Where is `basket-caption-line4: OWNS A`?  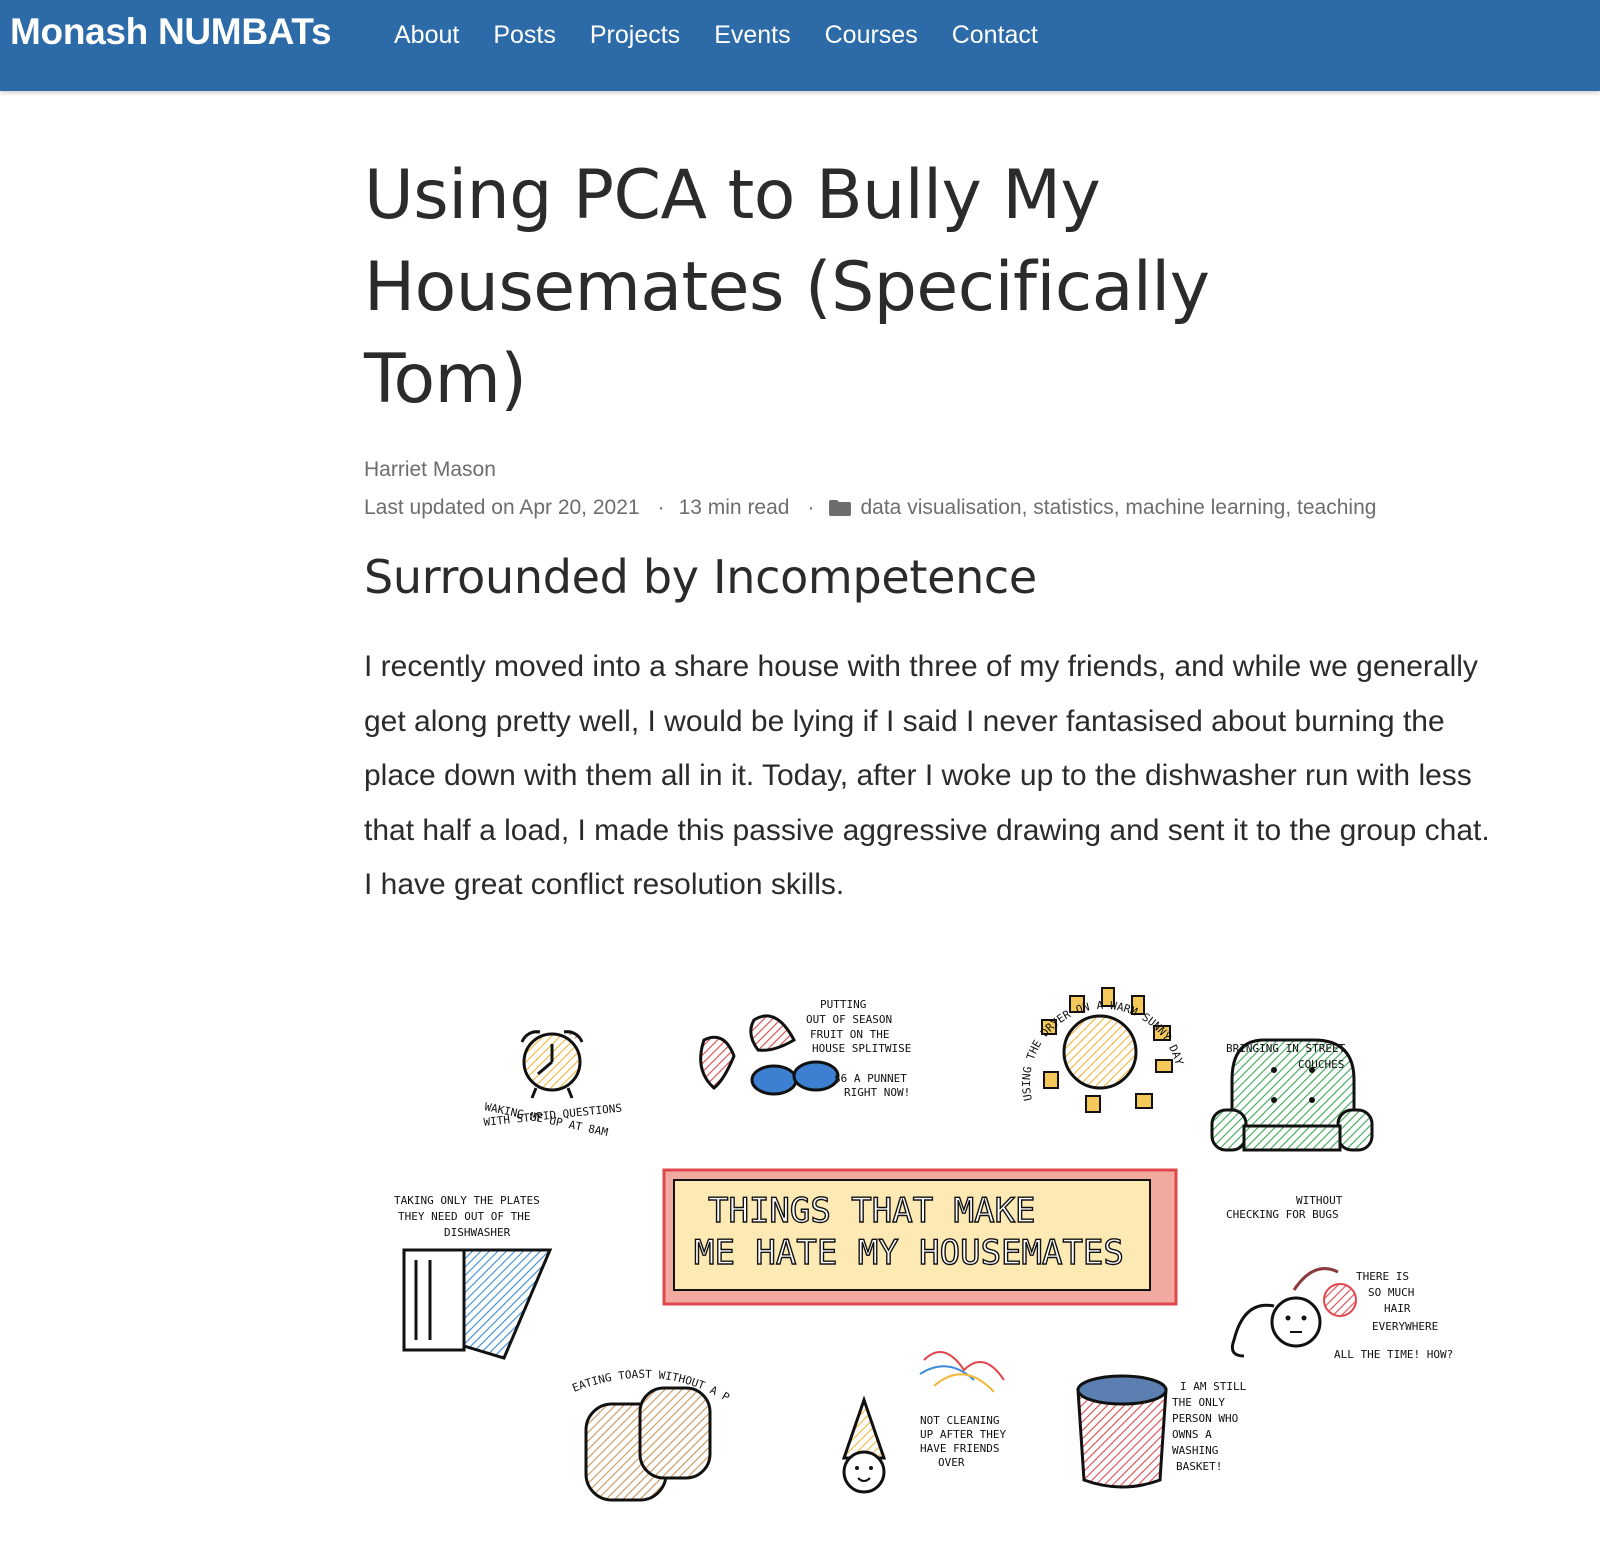 basket-caption-line4: OWNS A is located at coordinates (1192, 1434).